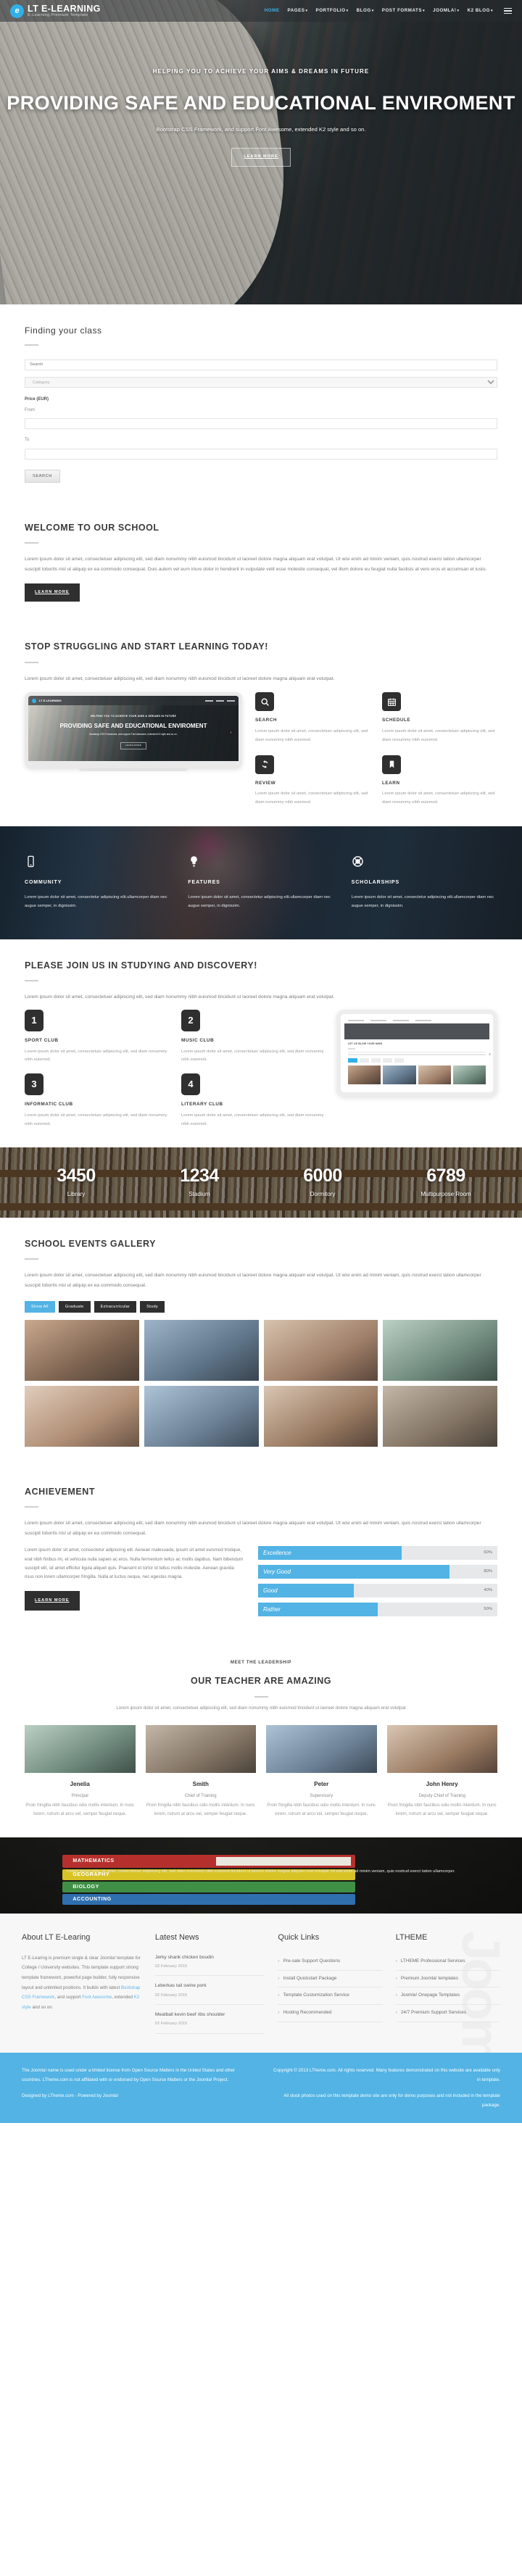  Describe the element at coordinates (115, 1307) in the screenshot. I see `filter-extracurricular: Extracurricular` at that location.